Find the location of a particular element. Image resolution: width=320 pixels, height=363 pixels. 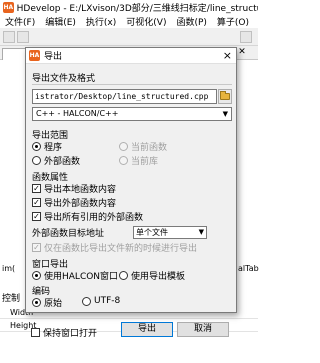

keep-window-open-checkbox: 保持窗口打开 is located at coordinates (64, 332).